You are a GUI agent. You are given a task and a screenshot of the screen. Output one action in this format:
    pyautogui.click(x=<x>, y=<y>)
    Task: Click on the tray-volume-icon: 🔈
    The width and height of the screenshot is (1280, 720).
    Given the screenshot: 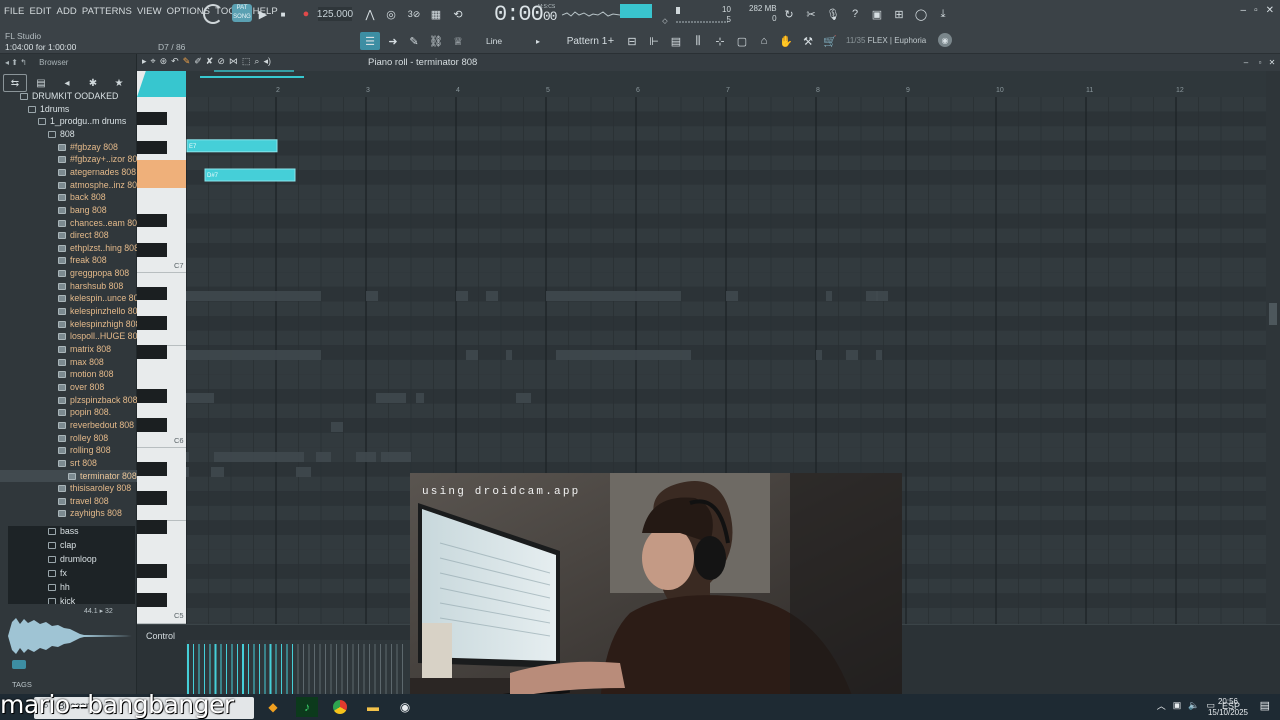 What is the action you would take?
    pyautogui.click(x=1193, y=705)
    